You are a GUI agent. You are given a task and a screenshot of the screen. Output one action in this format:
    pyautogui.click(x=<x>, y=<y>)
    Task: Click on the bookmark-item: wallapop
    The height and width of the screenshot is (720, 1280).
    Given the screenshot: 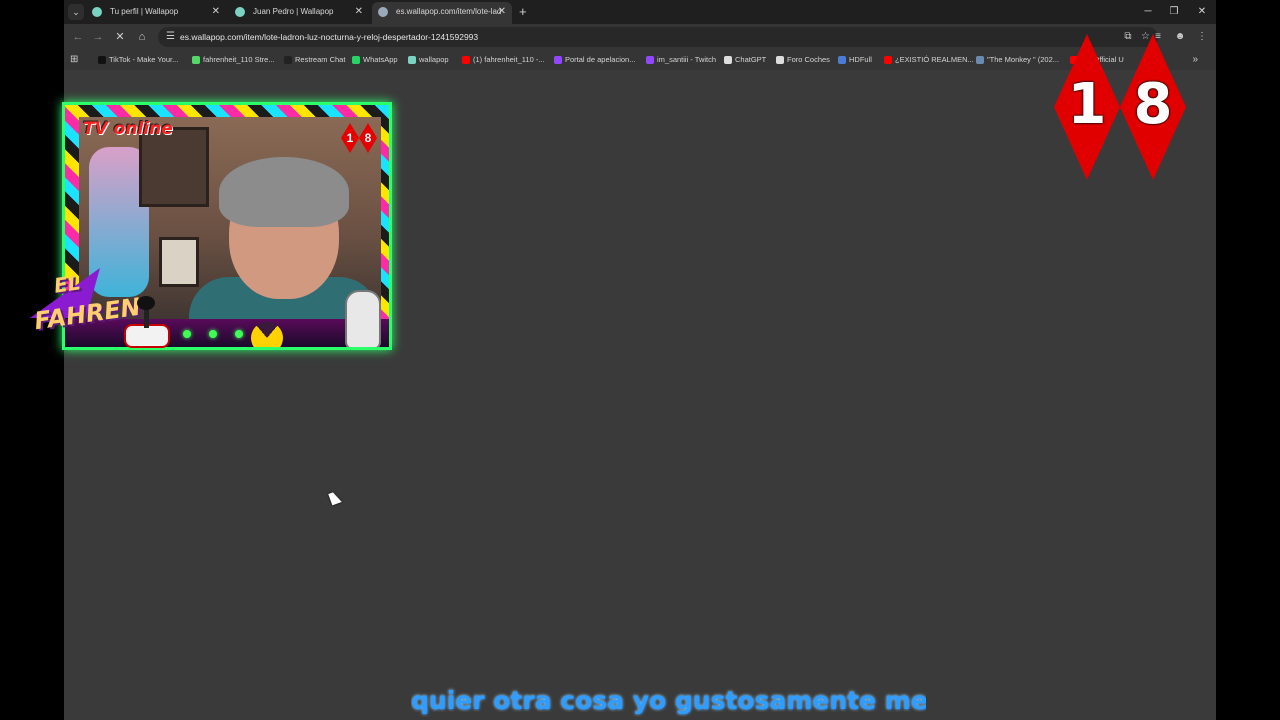 What is the action you would take?
    pyautogui.click(x=428, y=60)
    